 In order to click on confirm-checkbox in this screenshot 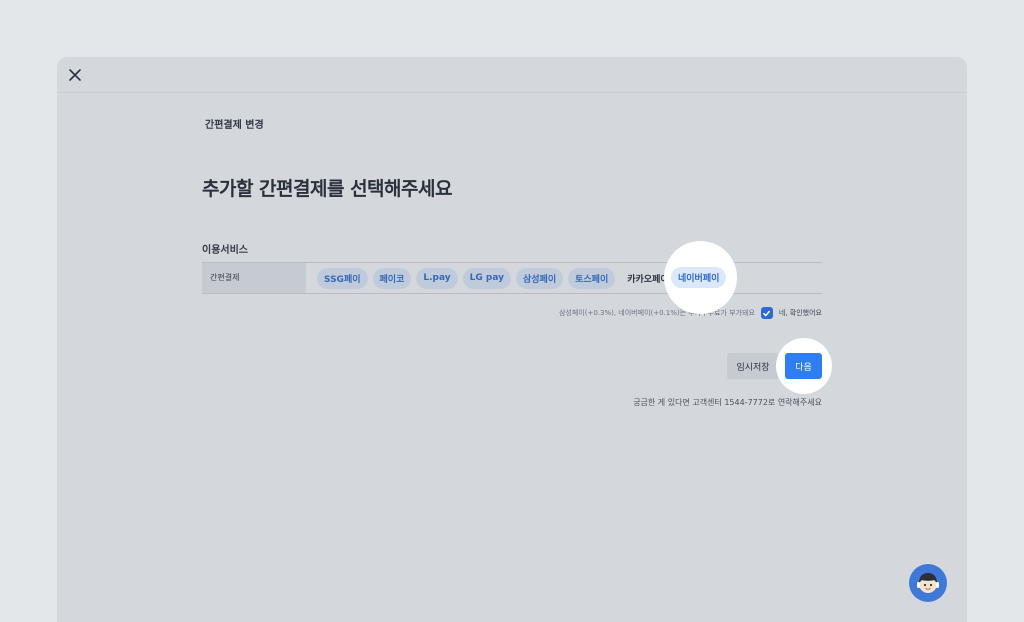, I will do `click(766, 313)`.